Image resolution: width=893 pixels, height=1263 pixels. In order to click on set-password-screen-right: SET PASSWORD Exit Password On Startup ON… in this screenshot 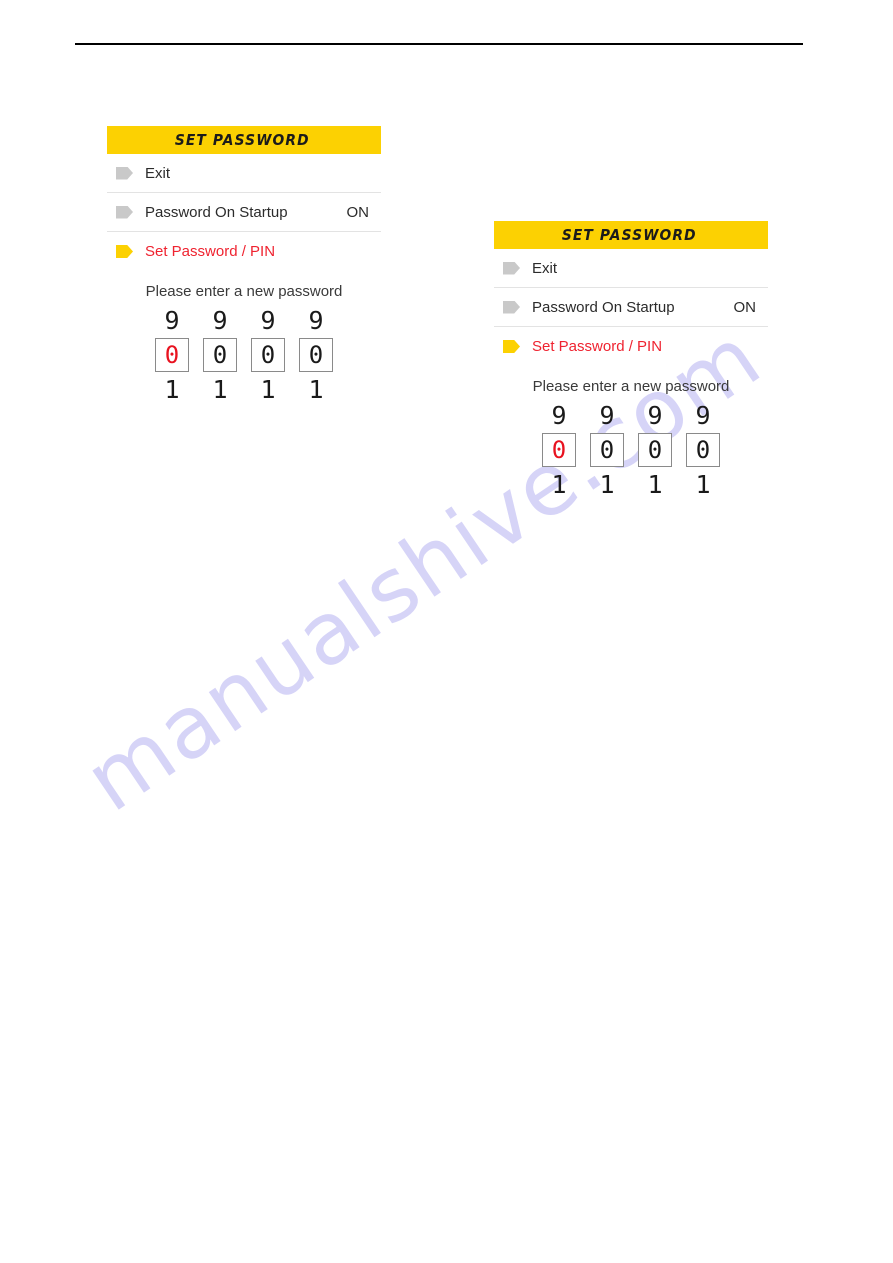, I will do `click(631, 360)`.